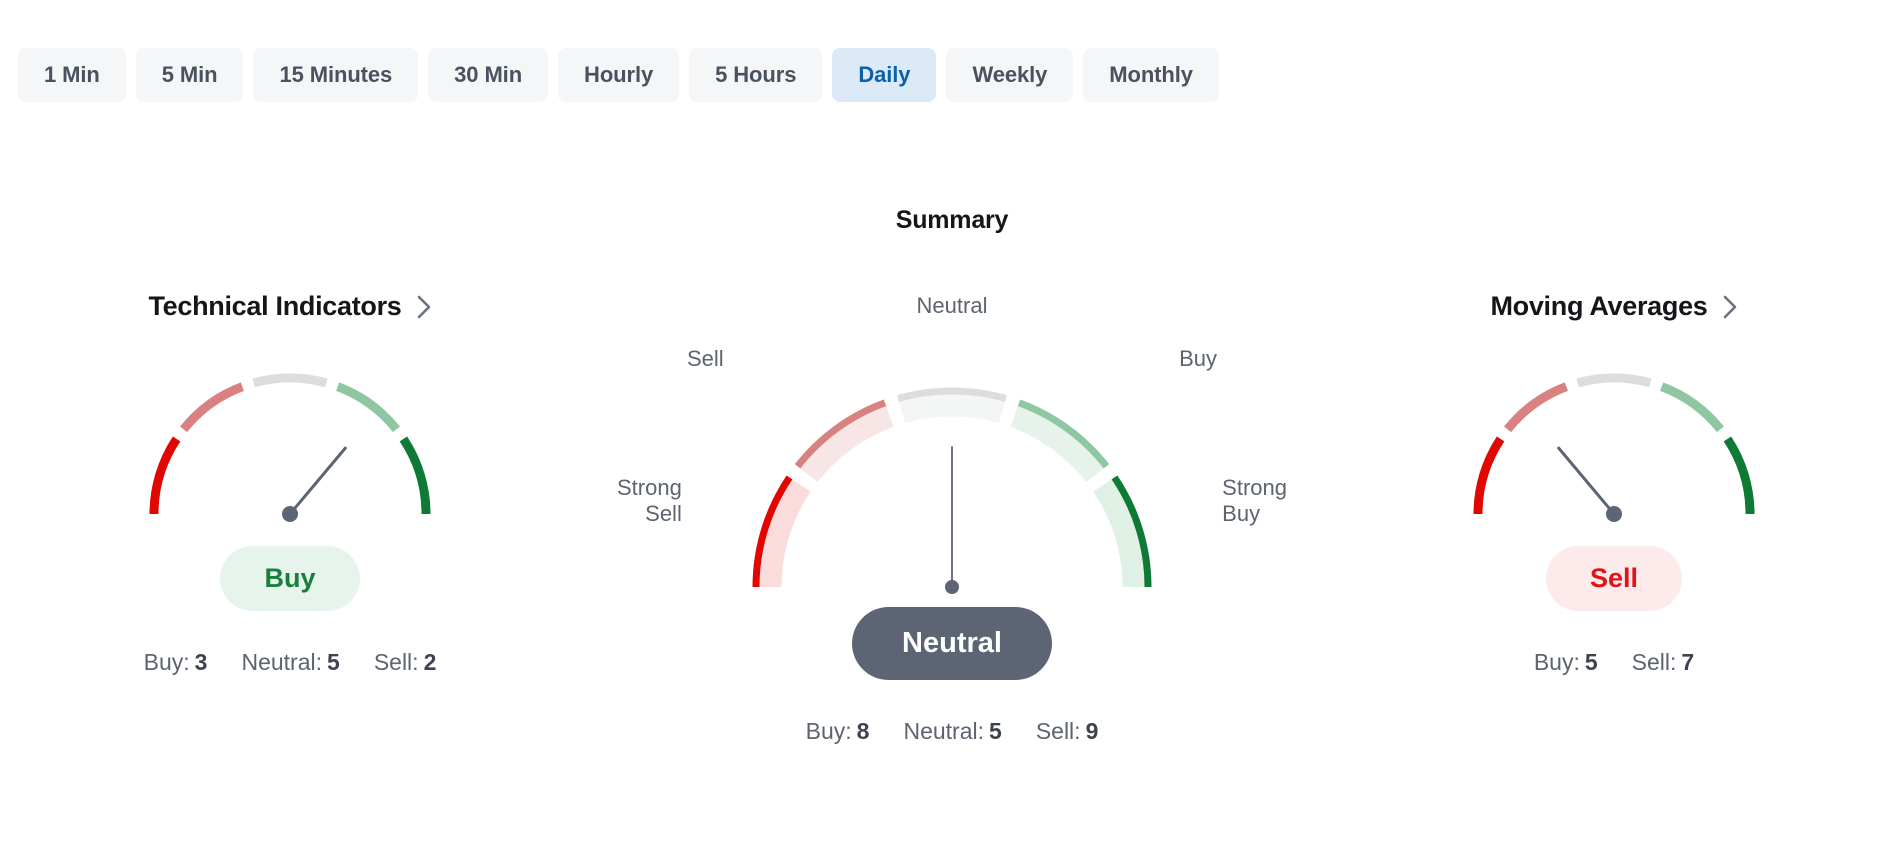 Image resolution: width=1904 pixels, height=858 pixels. I want to click on gauge-technical-indicators-svg, so click(290, 448).